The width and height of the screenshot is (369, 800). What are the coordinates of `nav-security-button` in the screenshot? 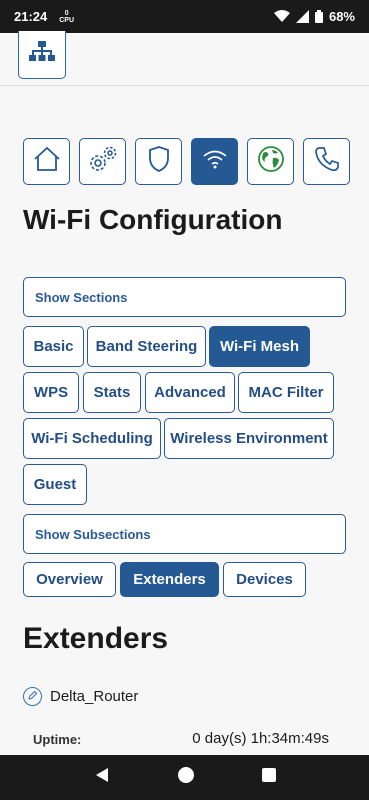 It's located at (158, 161).